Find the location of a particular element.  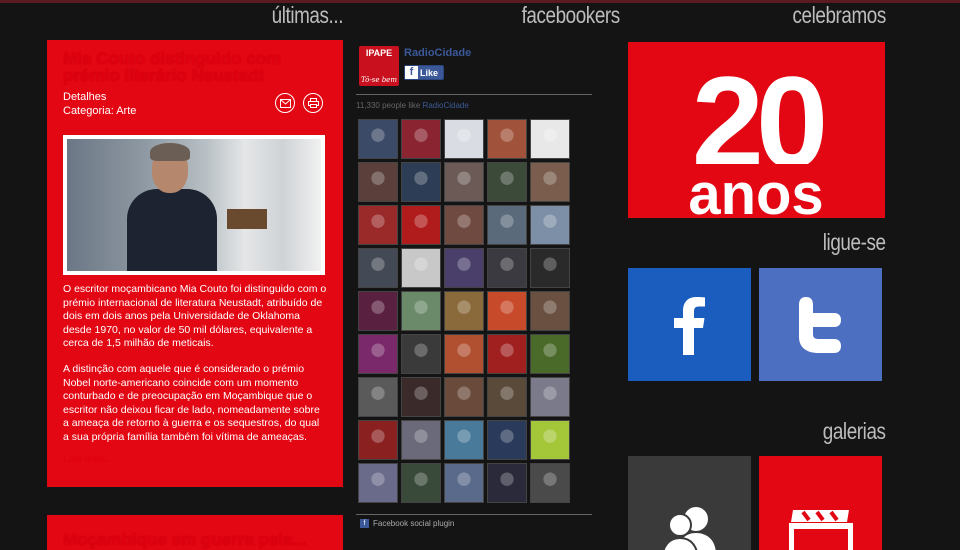

facebook-page-name: RadioCidade is located at coordinates (437, 53).